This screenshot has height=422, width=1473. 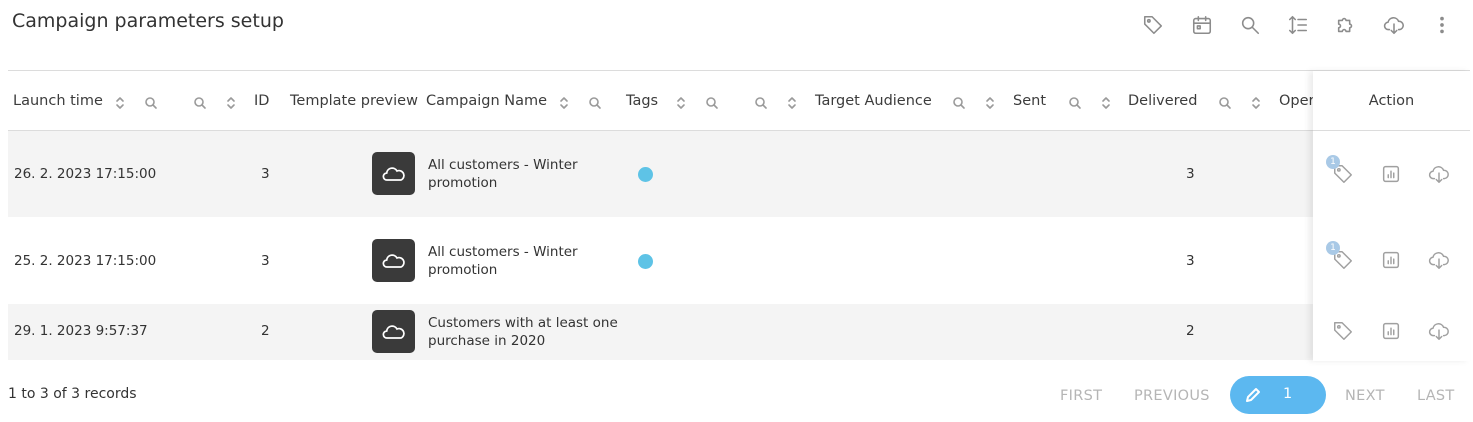 What do you see at coordinates (1298, 25) in the screenshot?
I see `sort-lines-icon` at bounding box center [1298, 25].